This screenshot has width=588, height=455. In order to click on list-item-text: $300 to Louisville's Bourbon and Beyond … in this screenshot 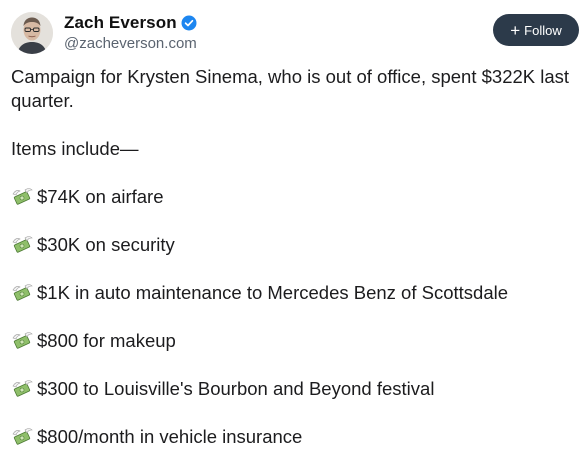, I will do `click(236, 388)`.